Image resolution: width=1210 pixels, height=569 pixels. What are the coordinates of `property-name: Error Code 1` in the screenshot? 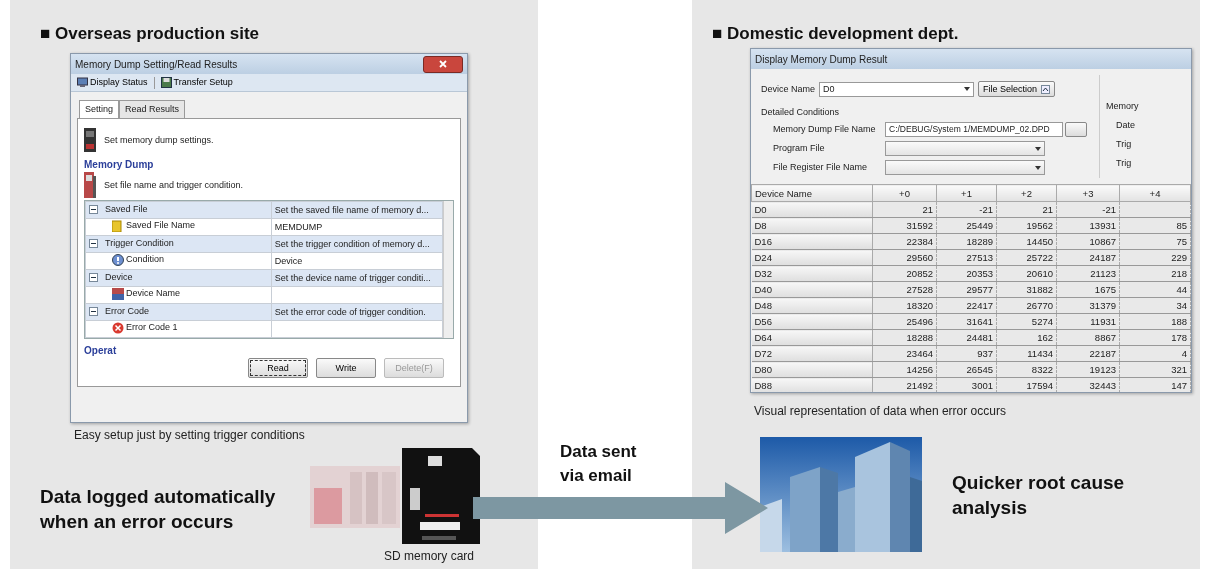 It's located at (152, 327).